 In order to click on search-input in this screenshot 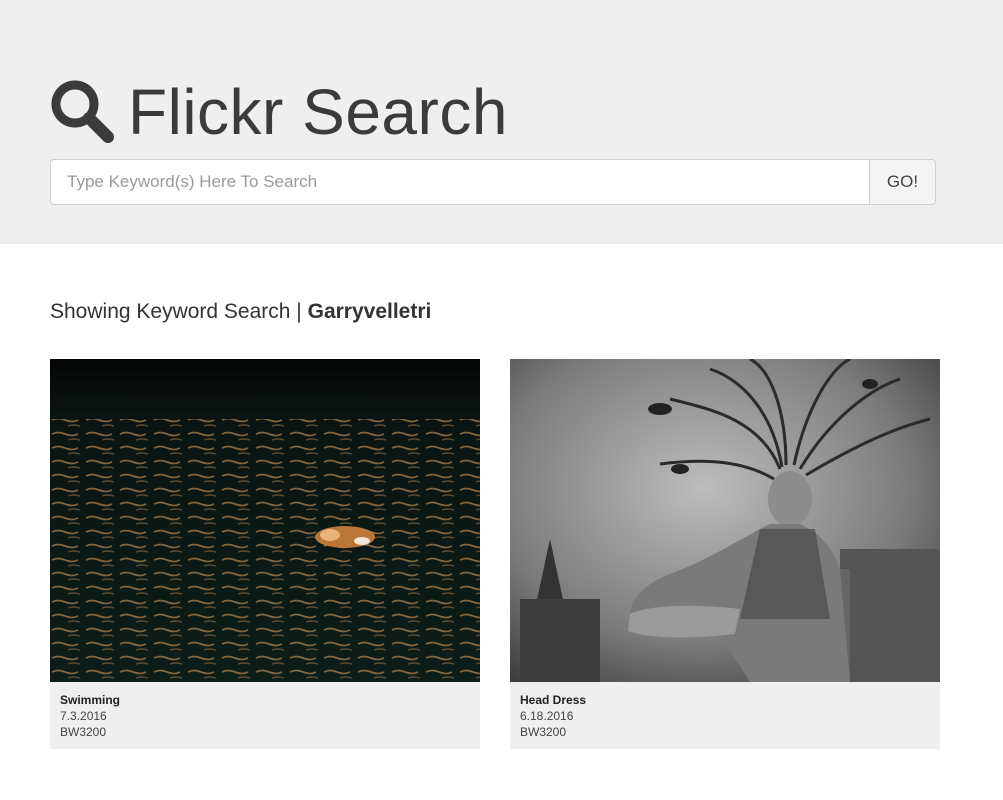, I will do `click(459, 182)`.